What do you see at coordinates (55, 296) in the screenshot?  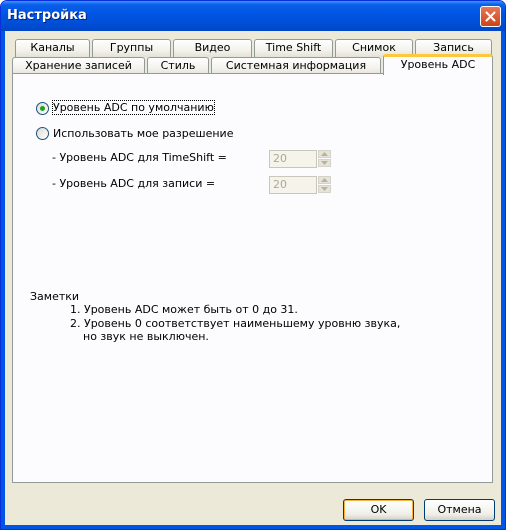 I see `notes-title: Заметки` at bounding box center [55, 296].